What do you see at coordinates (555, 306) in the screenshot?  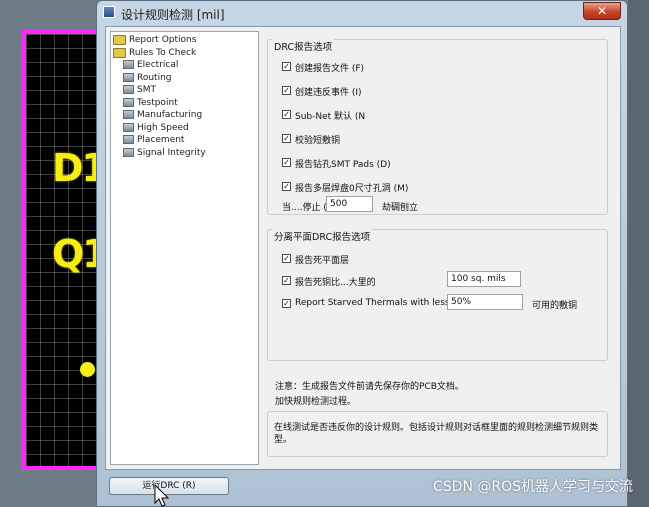 I see `starved-thermals-suffix: 可用的敷铜` at bounding box center [555, 306].